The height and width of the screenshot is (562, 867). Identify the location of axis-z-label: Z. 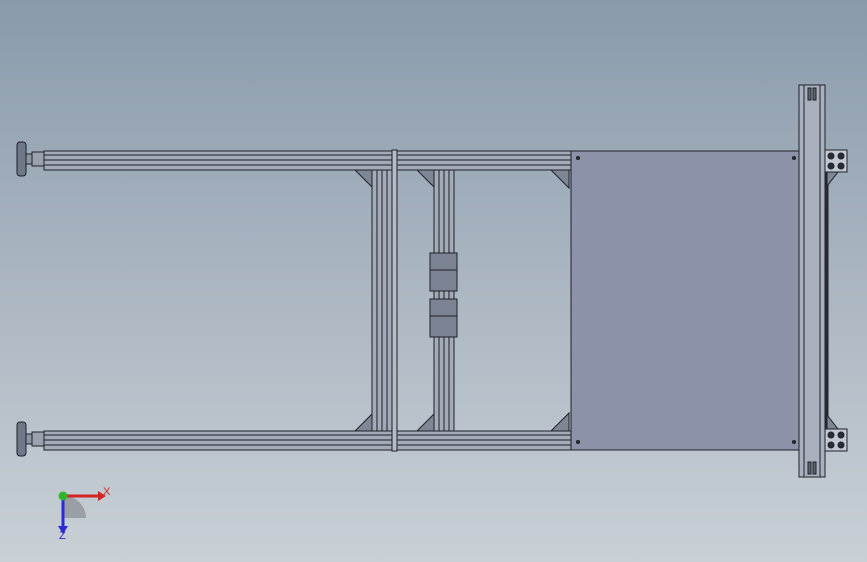
(62, 536).